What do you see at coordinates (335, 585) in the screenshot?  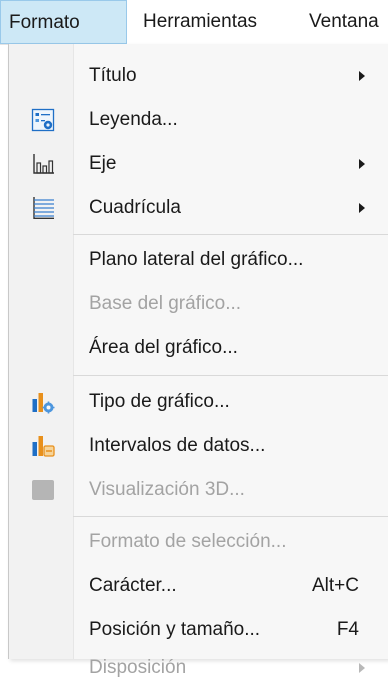 I see `menu-item-shortcut: Alt+C` at bounding box center [335, 585].